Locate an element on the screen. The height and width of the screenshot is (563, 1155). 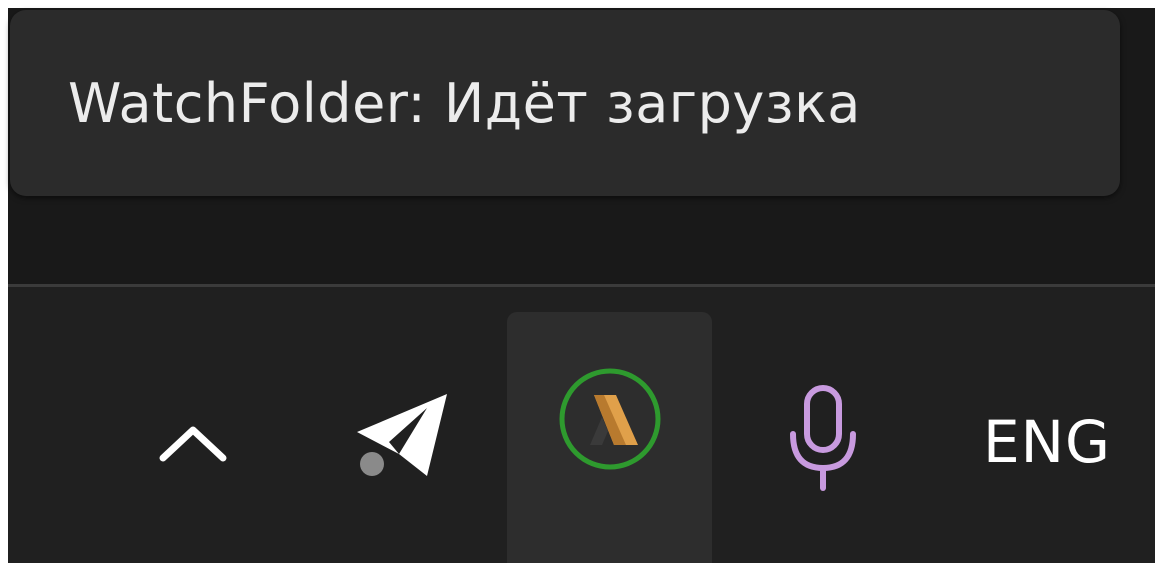
telegram-icon is located at coordinates (402, 435).